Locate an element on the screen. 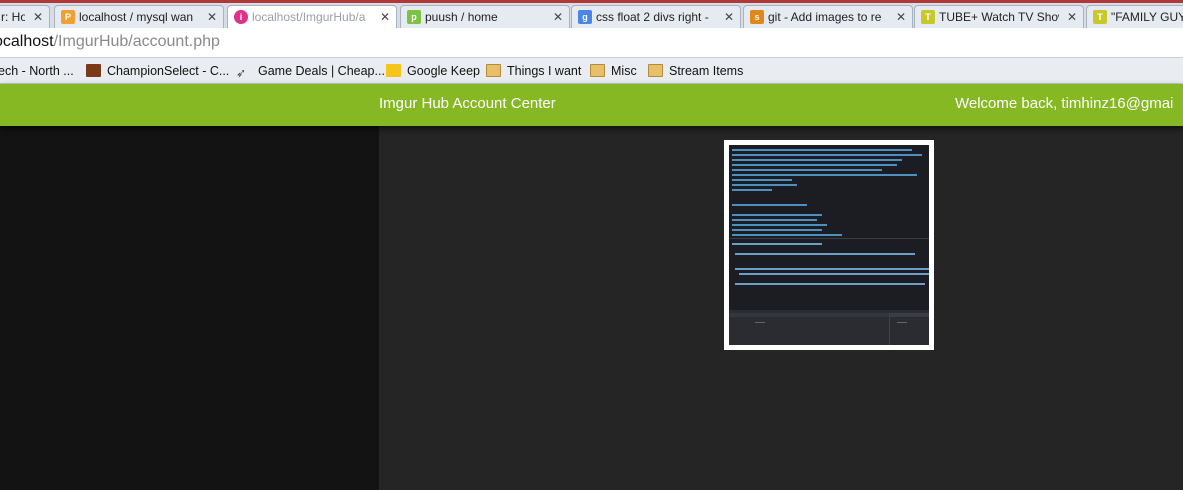 The image size is (1183, 490). code-screenshot-graphic is located at coordinates (829, 245).